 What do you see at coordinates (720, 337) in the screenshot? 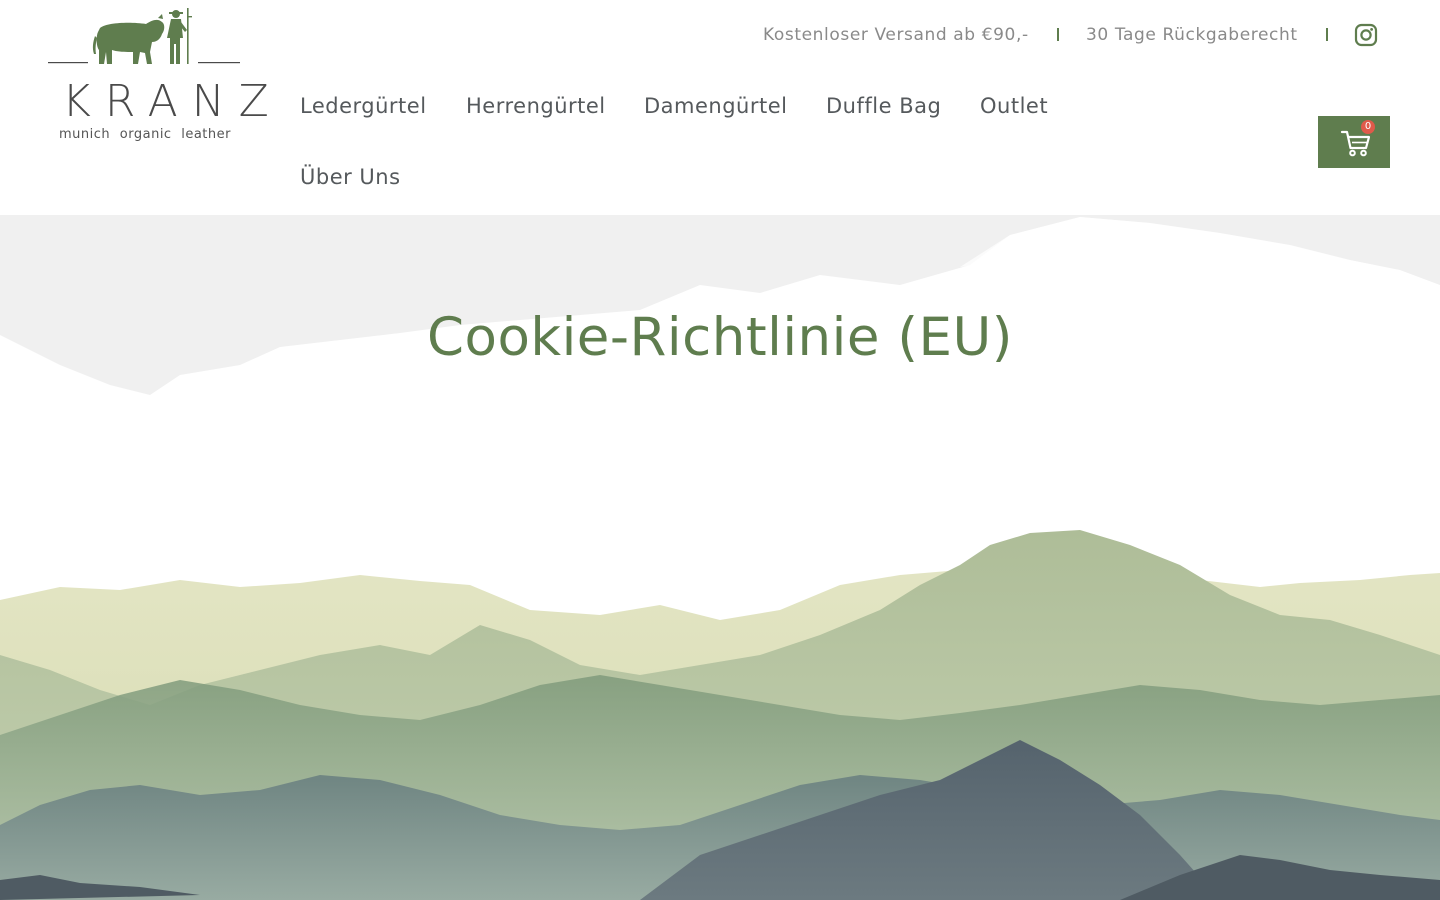
I see `page-title: Cookie-Richtlinie (EU)` at bounding box center [720, 337].